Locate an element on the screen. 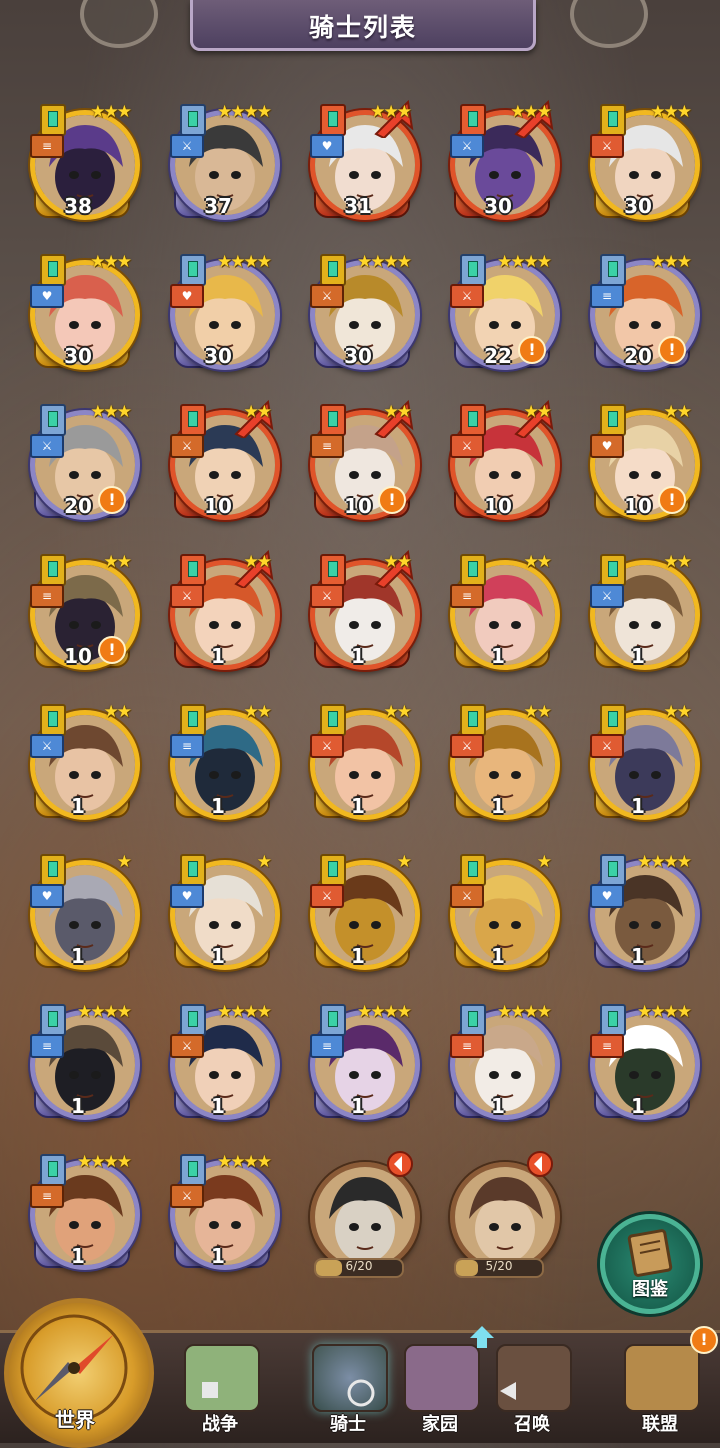 This screenshot has height=1448, width=720. role-badge-icon: ♥ is located at coordinates (327, 146).